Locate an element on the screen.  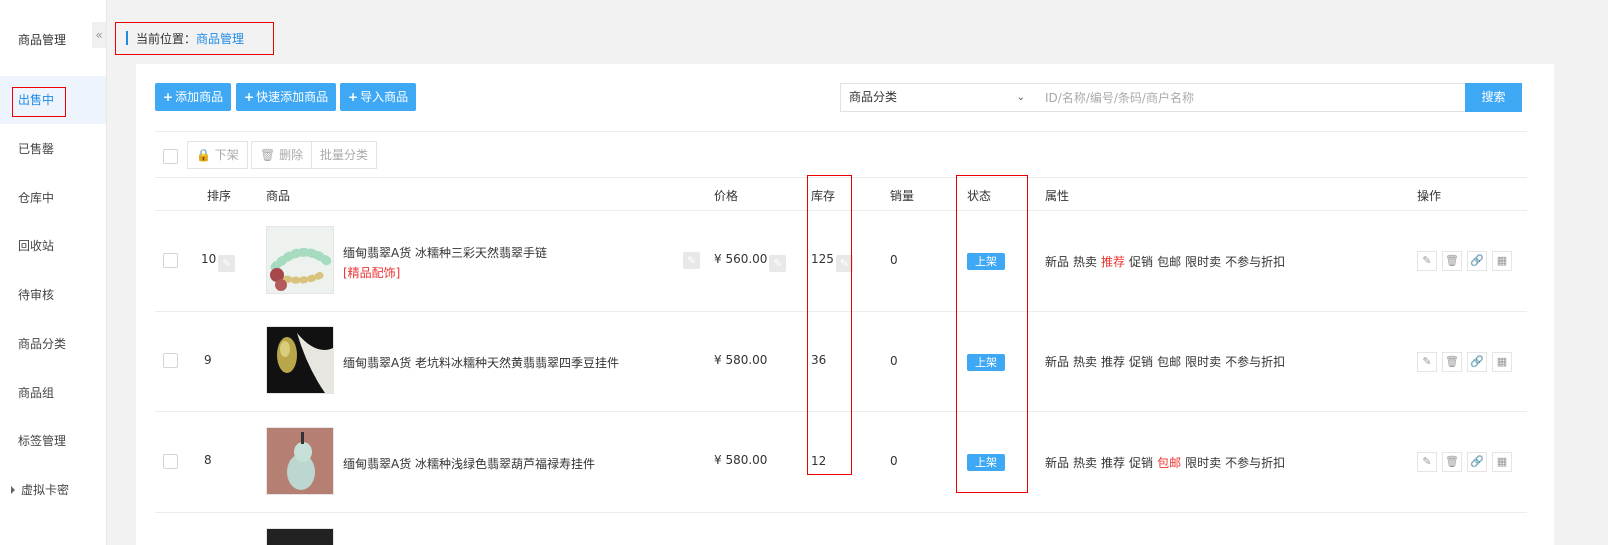
col-product: 商品 is located at coordinates (278, 196).